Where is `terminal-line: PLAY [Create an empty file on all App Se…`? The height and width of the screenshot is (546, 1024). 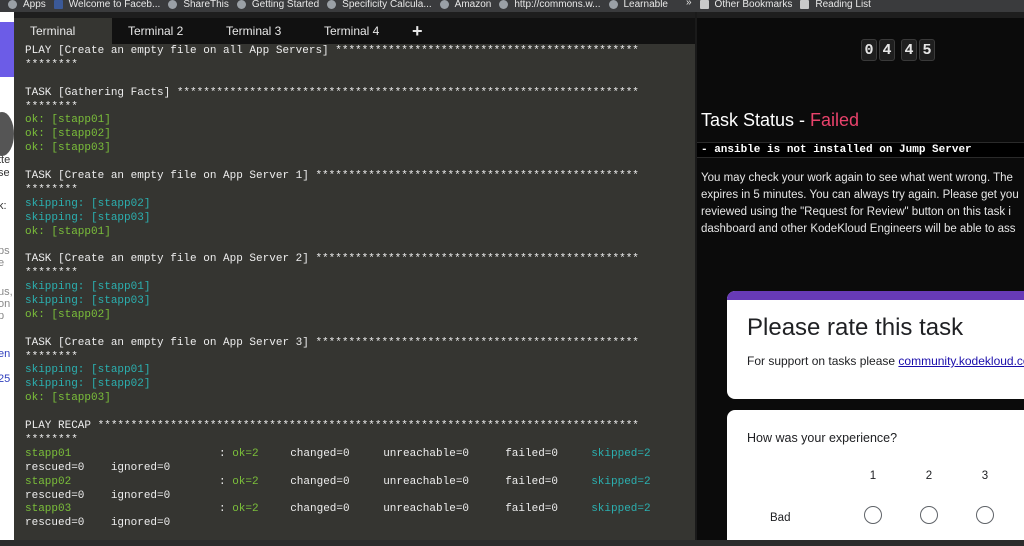
terminal-line: PLAY [Create an empty file on all App Se… is located at coordinates (332, 51).